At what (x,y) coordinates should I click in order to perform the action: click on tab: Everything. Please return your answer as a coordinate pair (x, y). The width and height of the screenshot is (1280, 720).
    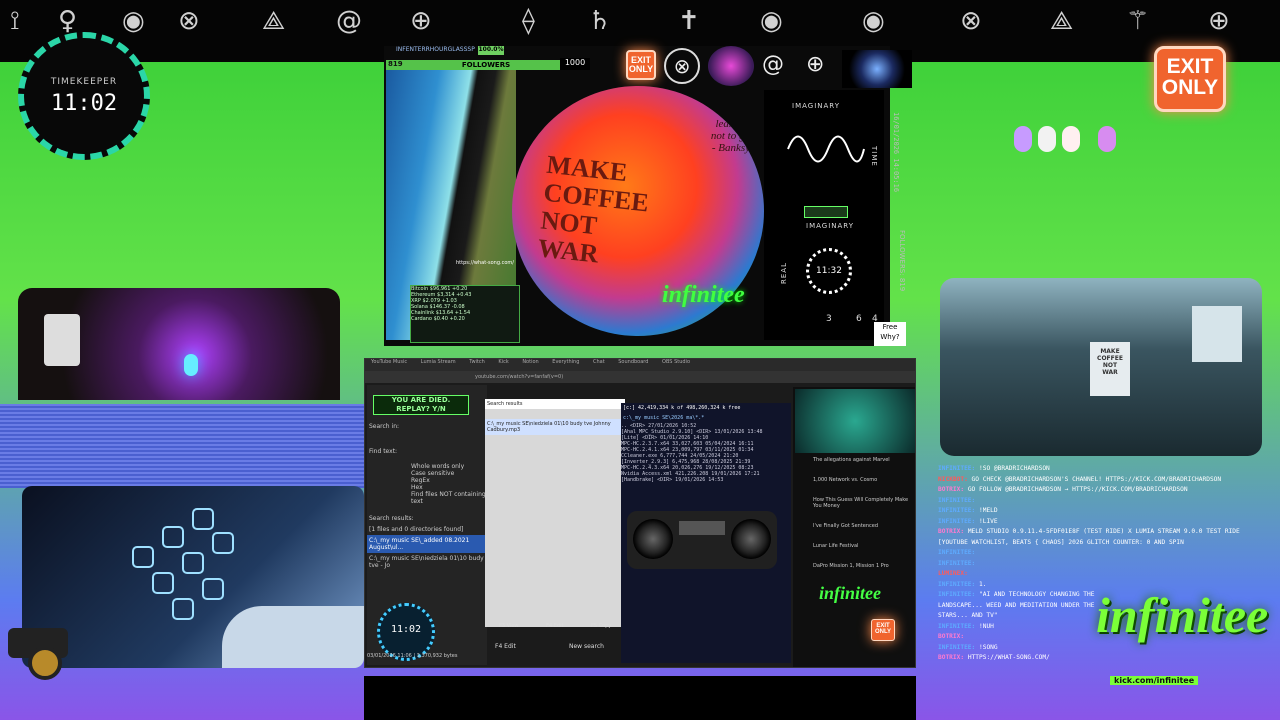
    Looking at the image, I should click on (565, 362).